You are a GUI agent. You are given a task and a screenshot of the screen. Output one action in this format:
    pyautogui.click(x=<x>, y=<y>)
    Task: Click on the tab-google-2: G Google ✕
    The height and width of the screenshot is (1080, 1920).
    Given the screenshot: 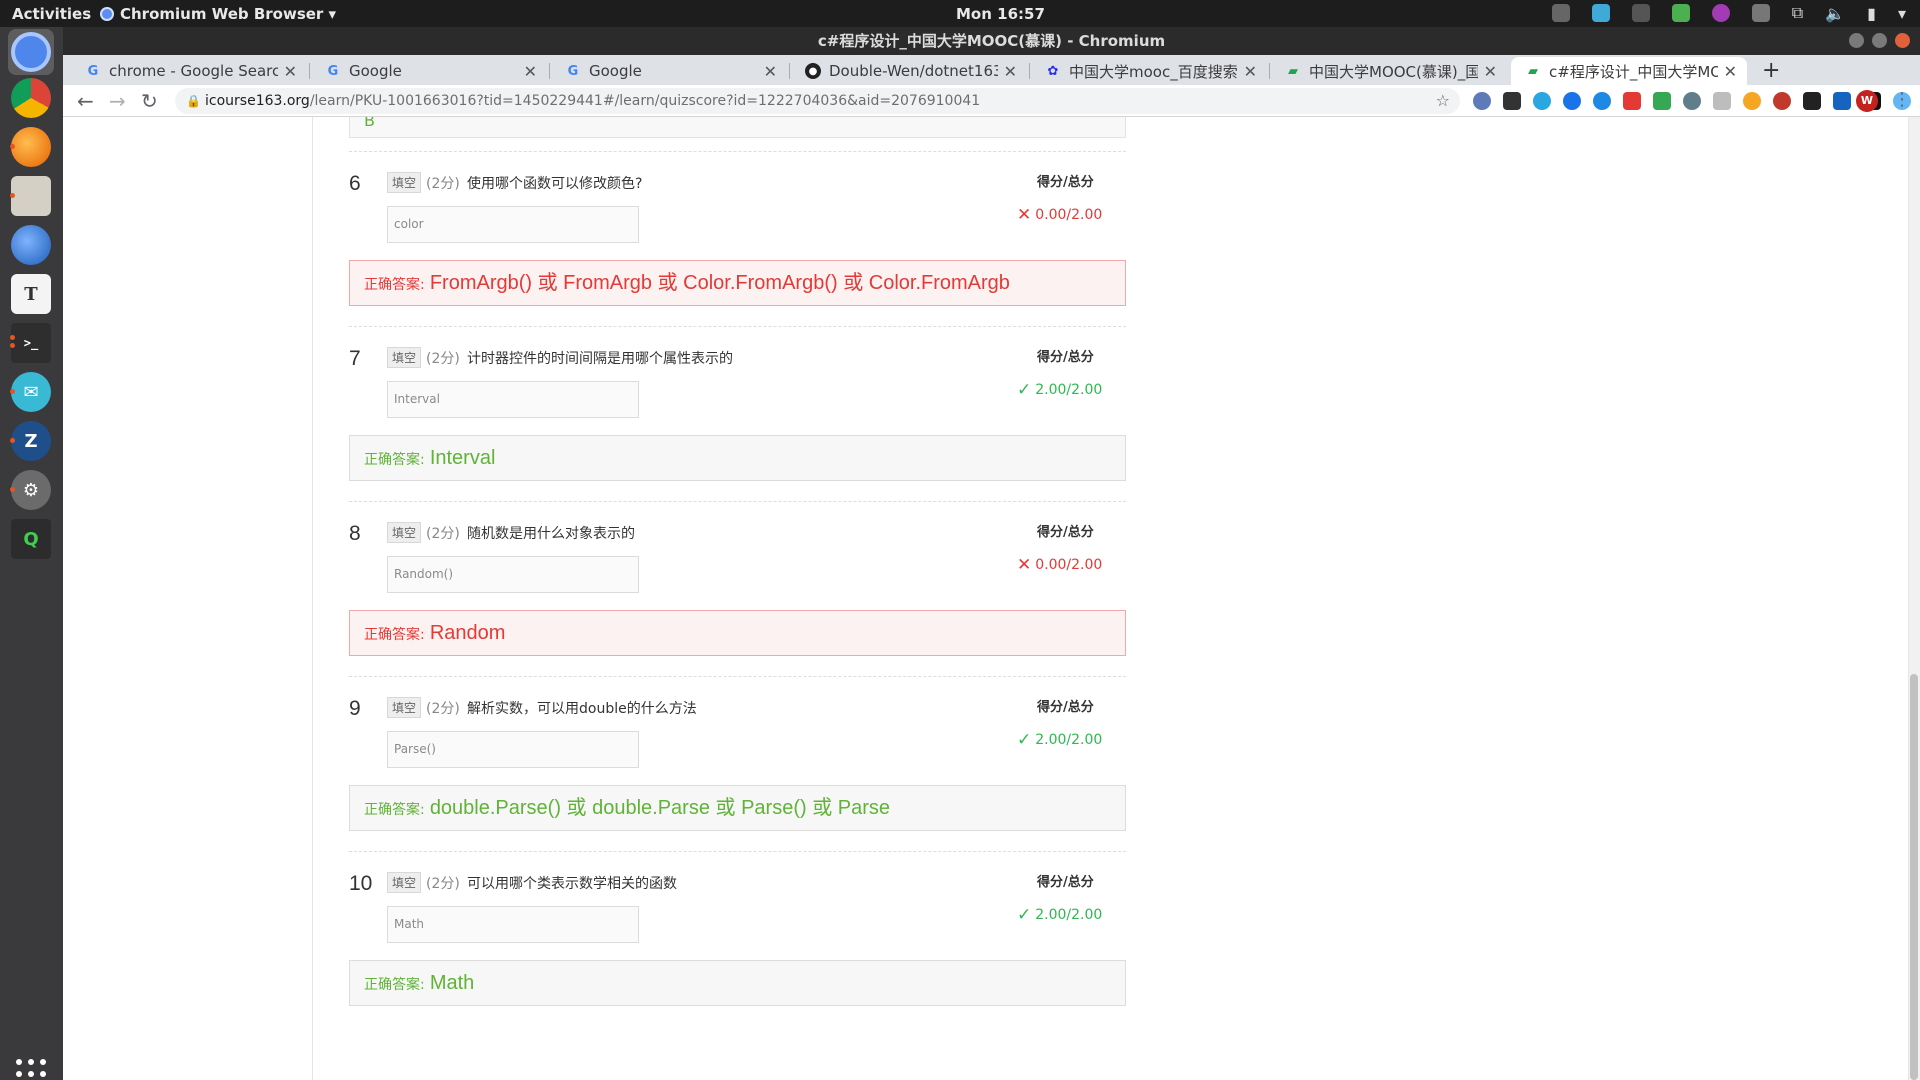 What is the action you would take?
    pyautogui.click(x=669, y=71)
    